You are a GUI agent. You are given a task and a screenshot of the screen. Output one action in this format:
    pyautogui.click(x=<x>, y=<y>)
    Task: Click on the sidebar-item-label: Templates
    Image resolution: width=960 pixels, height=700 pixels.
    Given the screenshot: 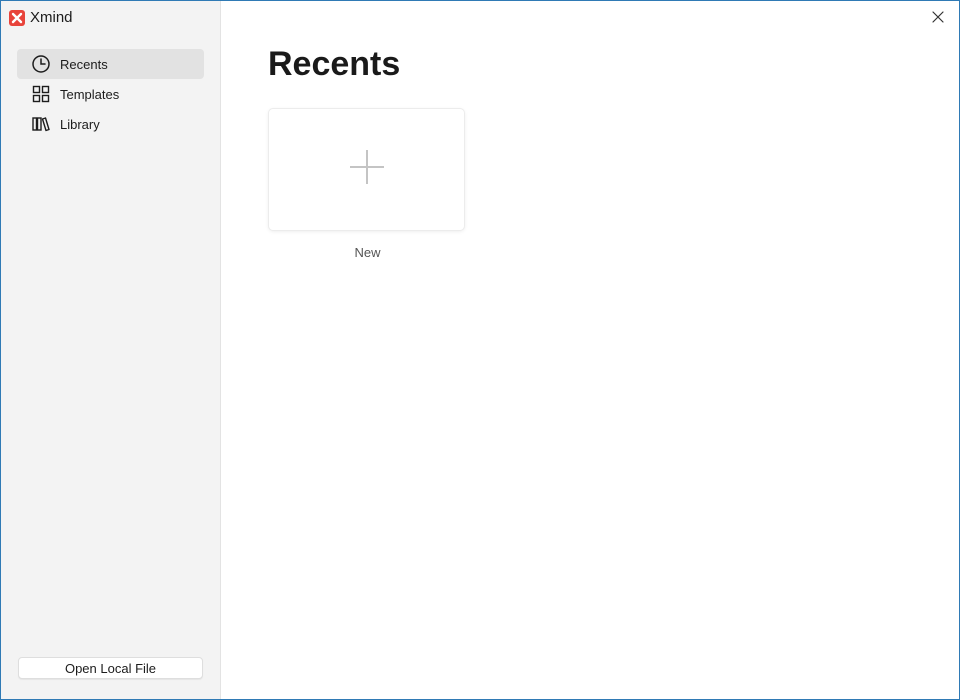 What is the action you would take?
    pyautogui.click(x=90, y=94)
    